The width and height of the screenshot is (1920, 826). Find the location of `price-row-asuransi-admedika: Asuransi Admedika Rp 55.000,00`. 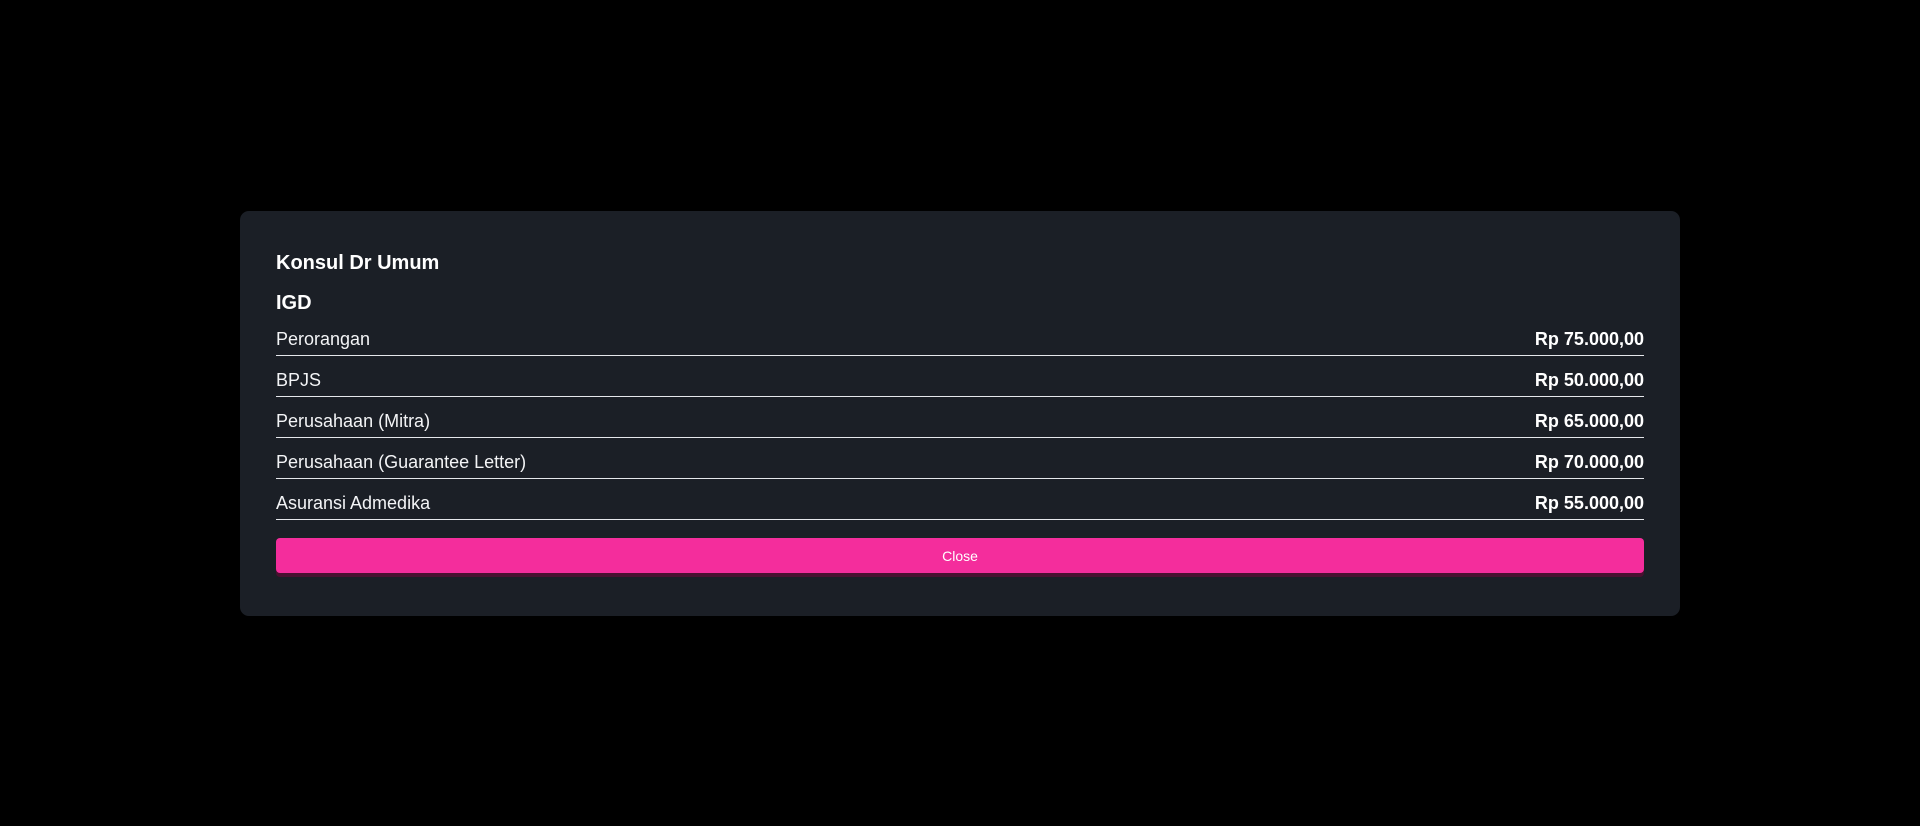

price-row-asuransi-admedika: Asuransi Admedika Rp 55.000,00 is located at coordinates (960, 499).